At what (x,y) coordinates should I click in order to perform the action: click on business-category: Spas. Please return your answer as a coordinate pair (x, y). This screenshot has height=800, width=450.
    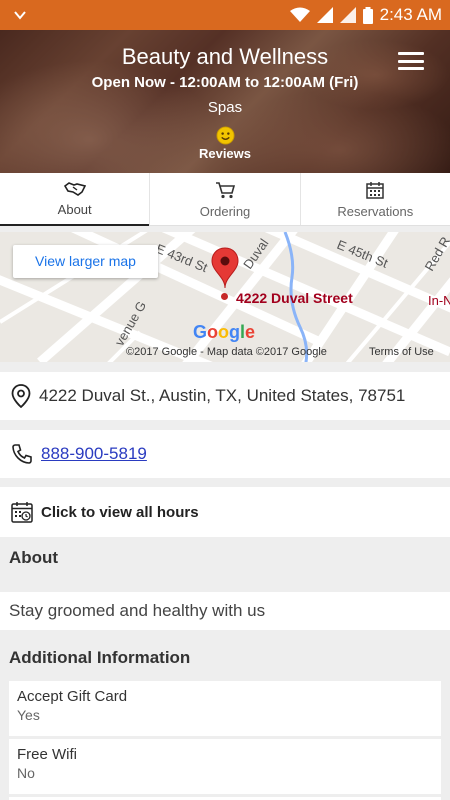
    Looking at the image, I should click on (225, 107).